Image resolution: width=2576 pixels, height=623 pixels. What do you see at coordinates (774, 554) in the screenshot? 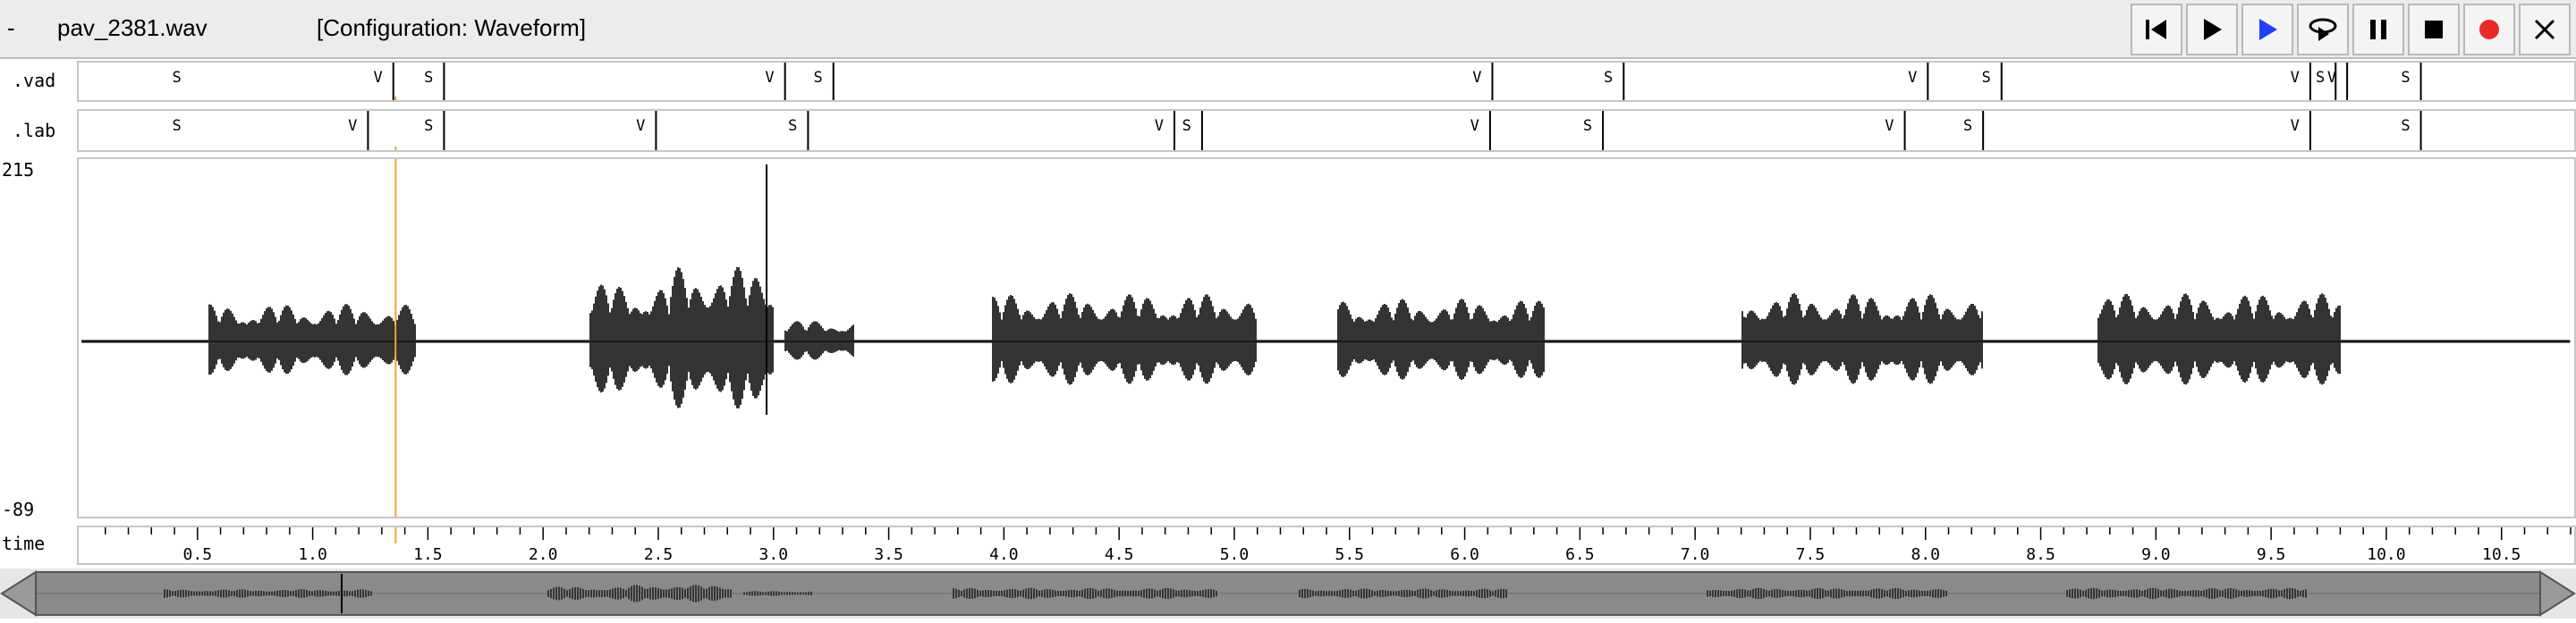
I see `time-tick-label: 3.0` at bounding box center [774, 554].